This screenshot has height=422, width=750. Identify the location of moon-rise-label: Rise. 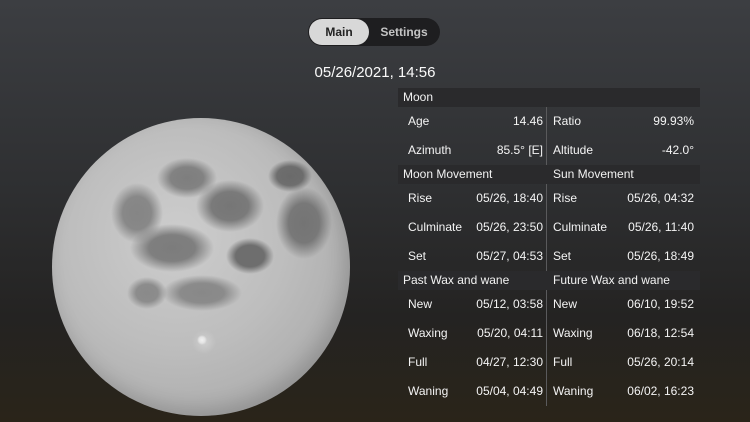
(420, 198).